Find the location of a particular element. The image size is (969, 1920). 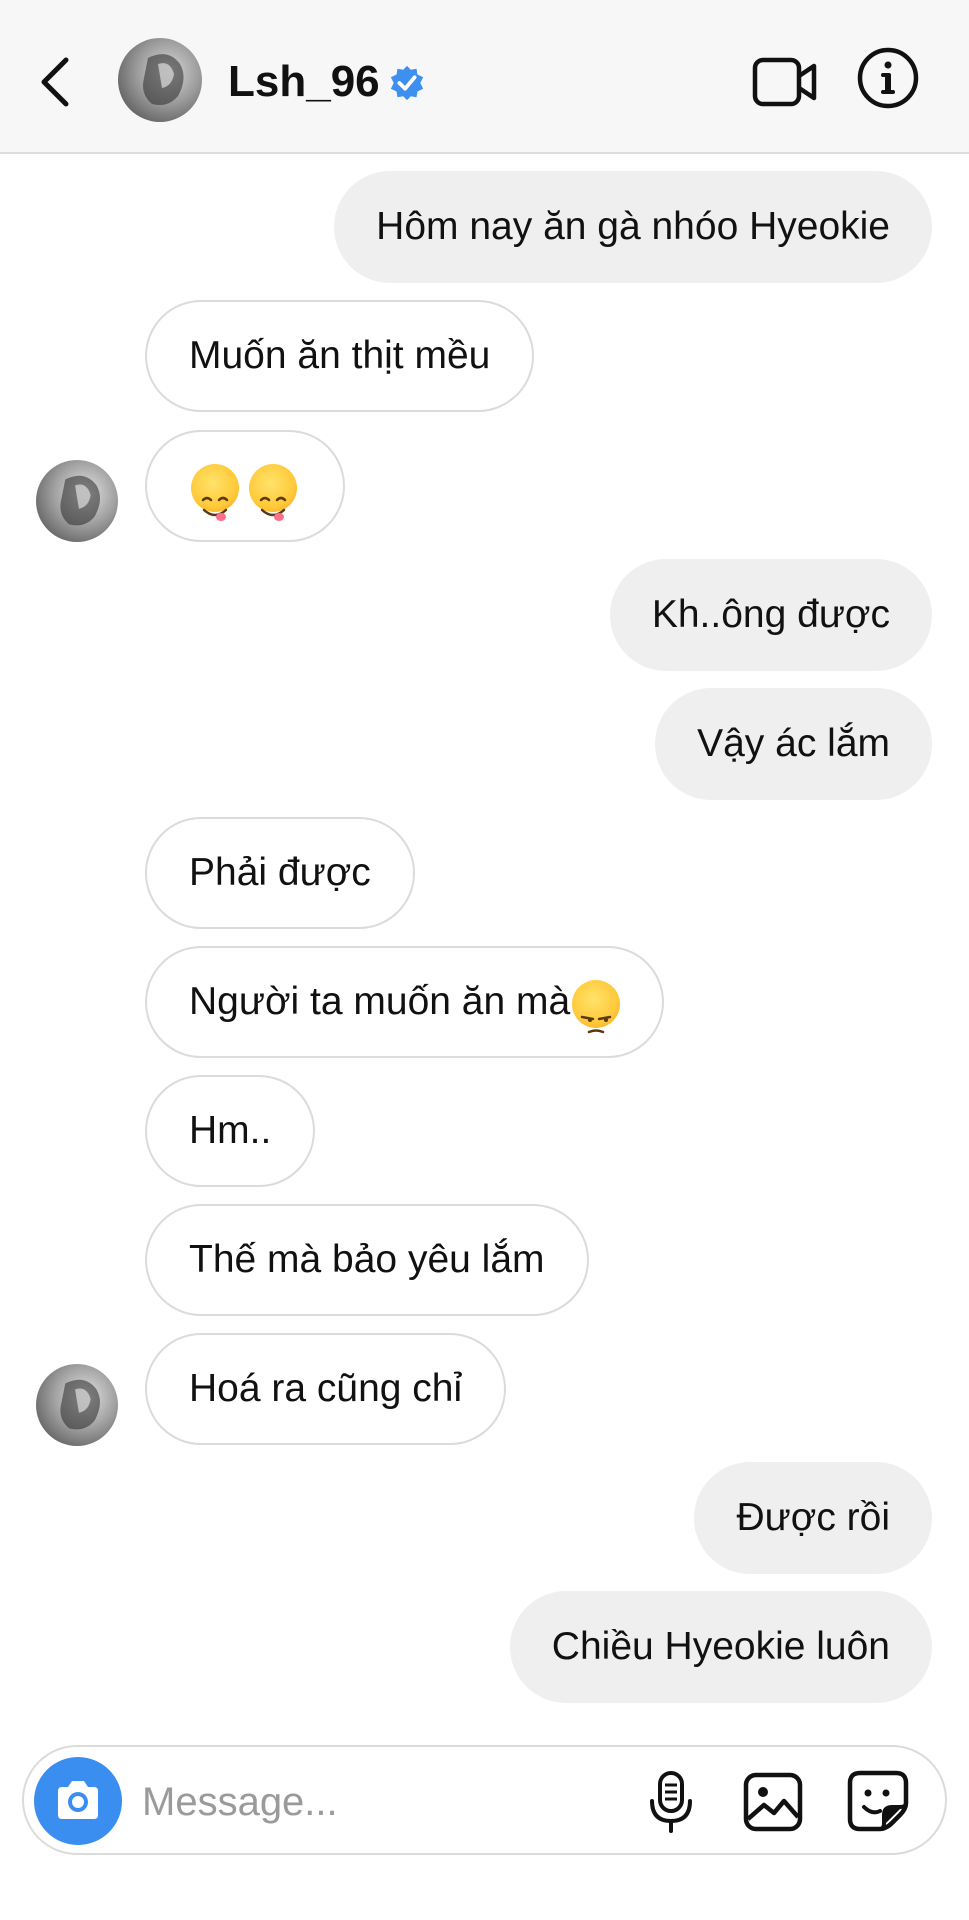

message-text: Chiều Hyeokie luôn is located at coordinates (720, 1646).